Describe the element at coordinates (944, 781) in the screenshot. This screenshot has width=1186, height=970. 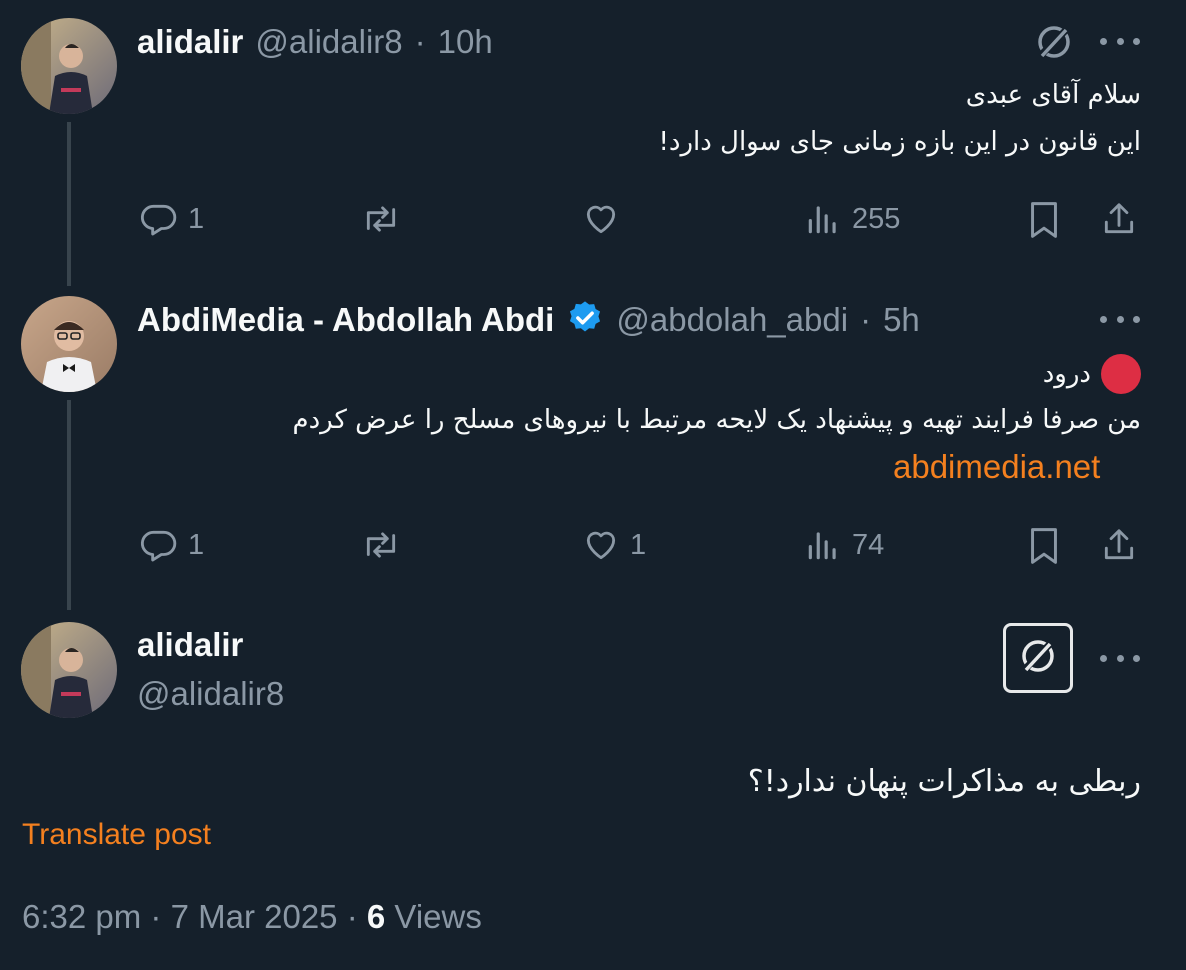
I see `tweet-text: ربطی به مذاکرات پنهان ندارد!؟` at that location.